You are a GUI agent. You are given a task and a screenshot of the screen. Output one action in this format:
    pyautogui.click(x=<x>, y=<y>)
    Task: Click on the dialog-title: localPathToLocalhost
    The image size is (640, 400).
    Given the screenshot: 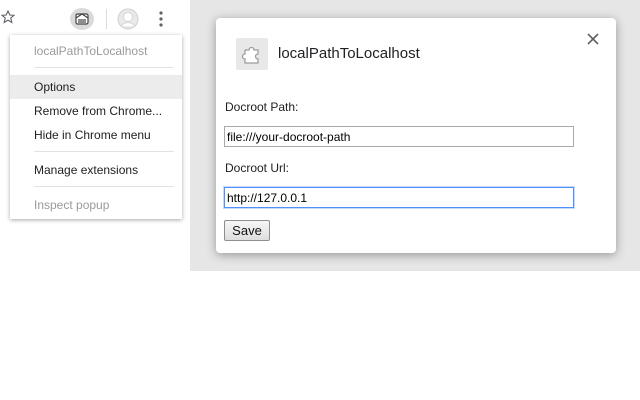 What is the action you would take?
    pyautogui.click(x=349, y=53)
    